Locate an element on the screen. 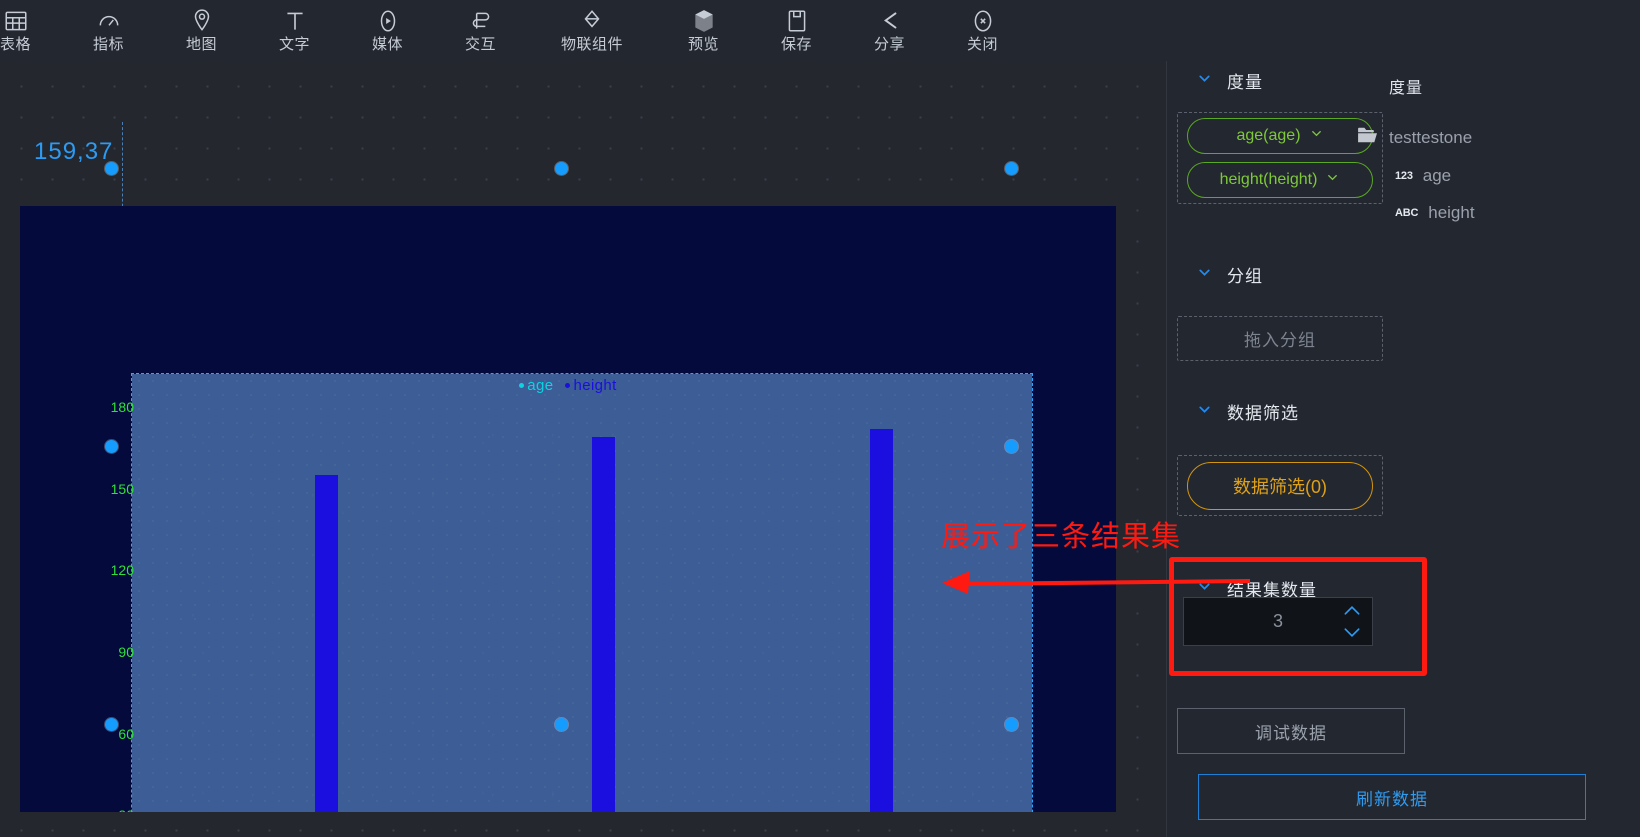 Image resolution: width=1640 pixels, height=837 pixels. section-title: 分组 is located at coordinates (1245, 276).